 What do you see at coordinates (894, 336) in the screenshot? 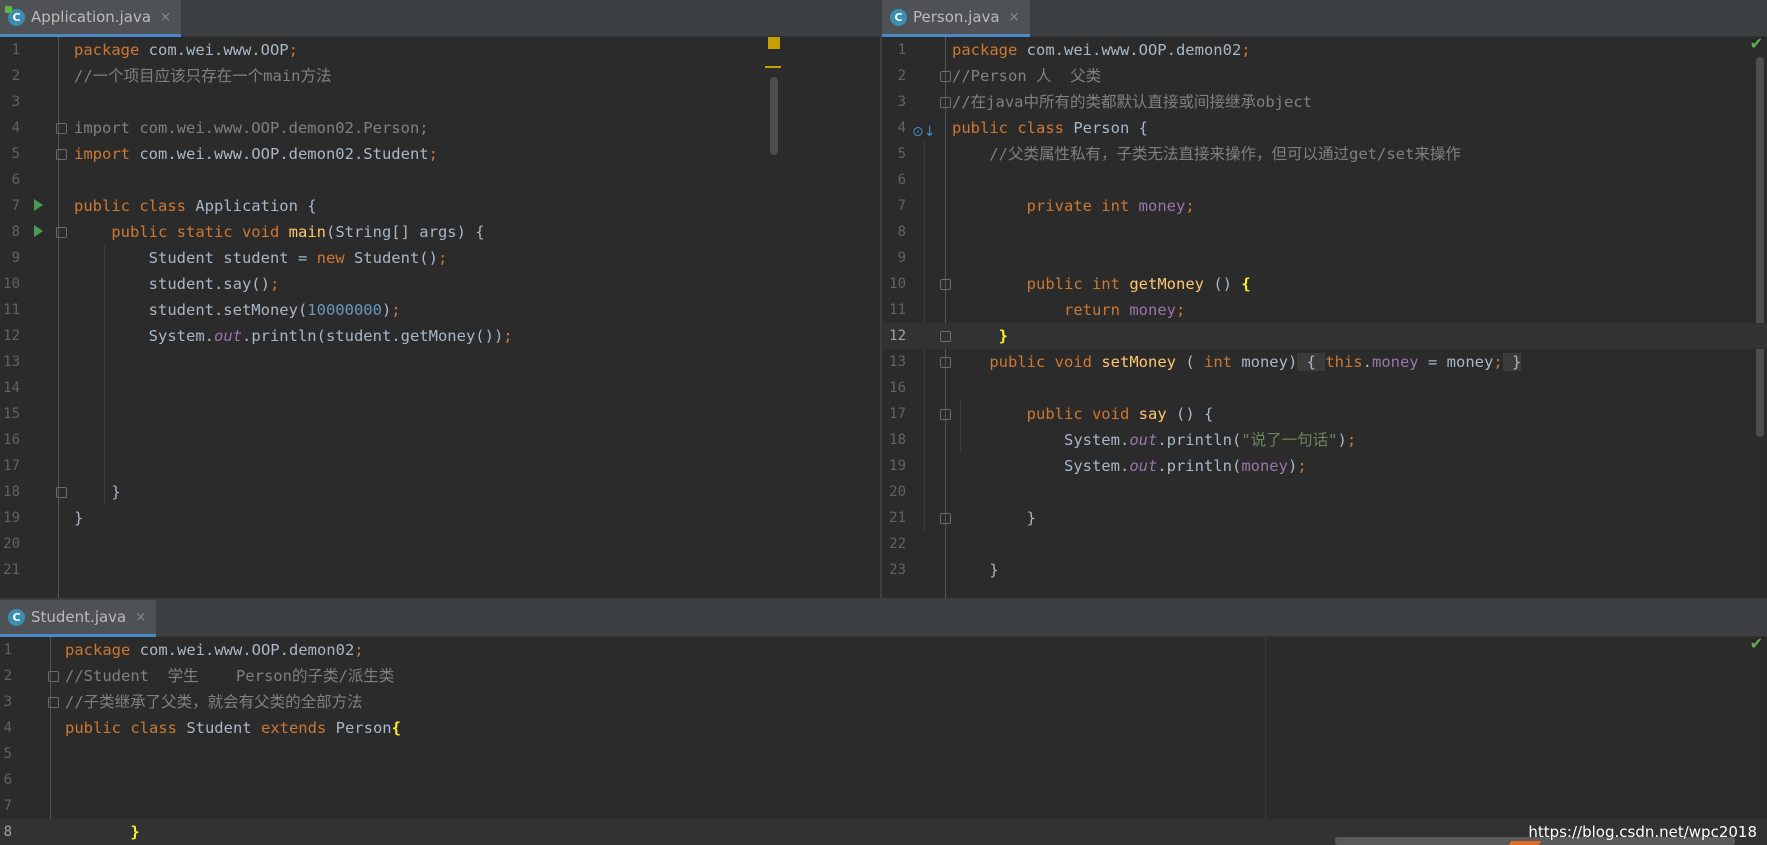
I see `line-number: 12` at bounding box center [894, 336].